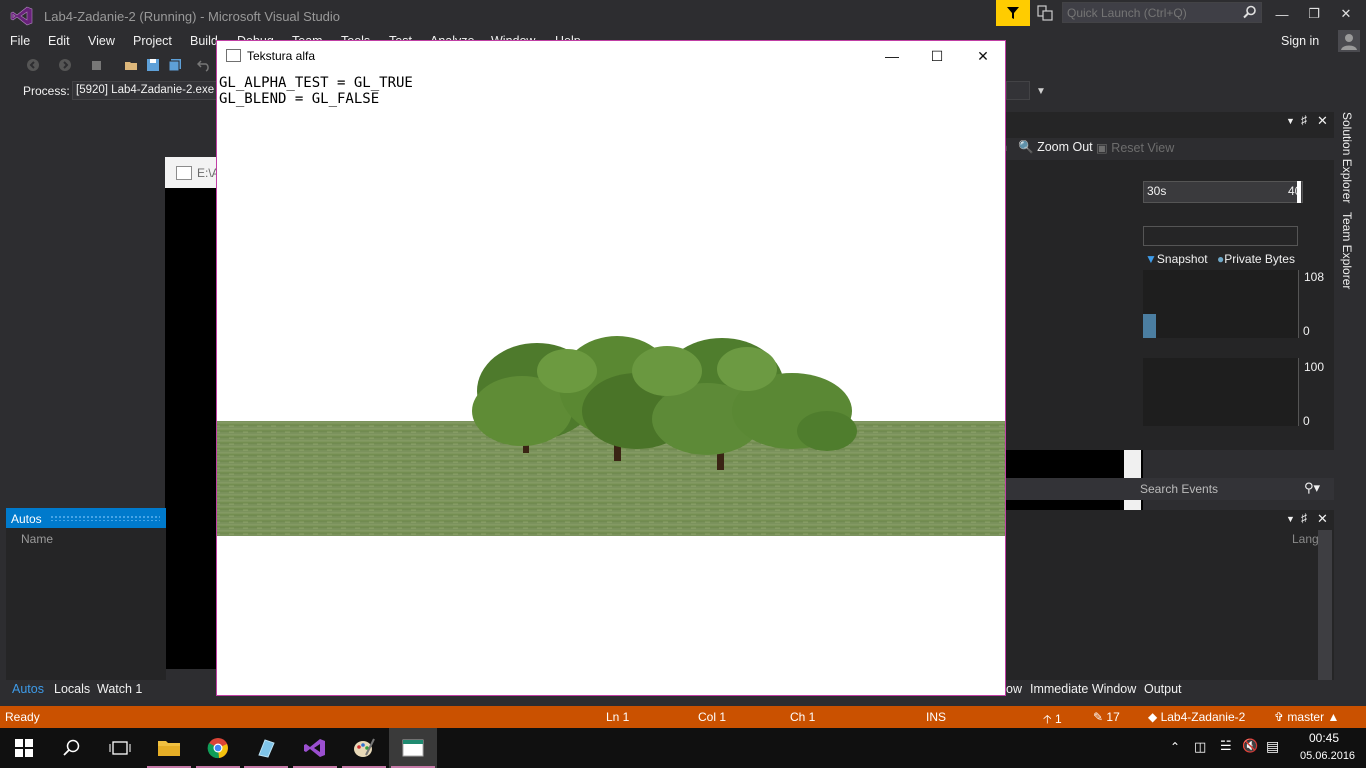 This screenshot has height=768, width=1366. Describe the element at coordinates (712, 717) in the screenshot. I see `status-column: Col 1` at that location.